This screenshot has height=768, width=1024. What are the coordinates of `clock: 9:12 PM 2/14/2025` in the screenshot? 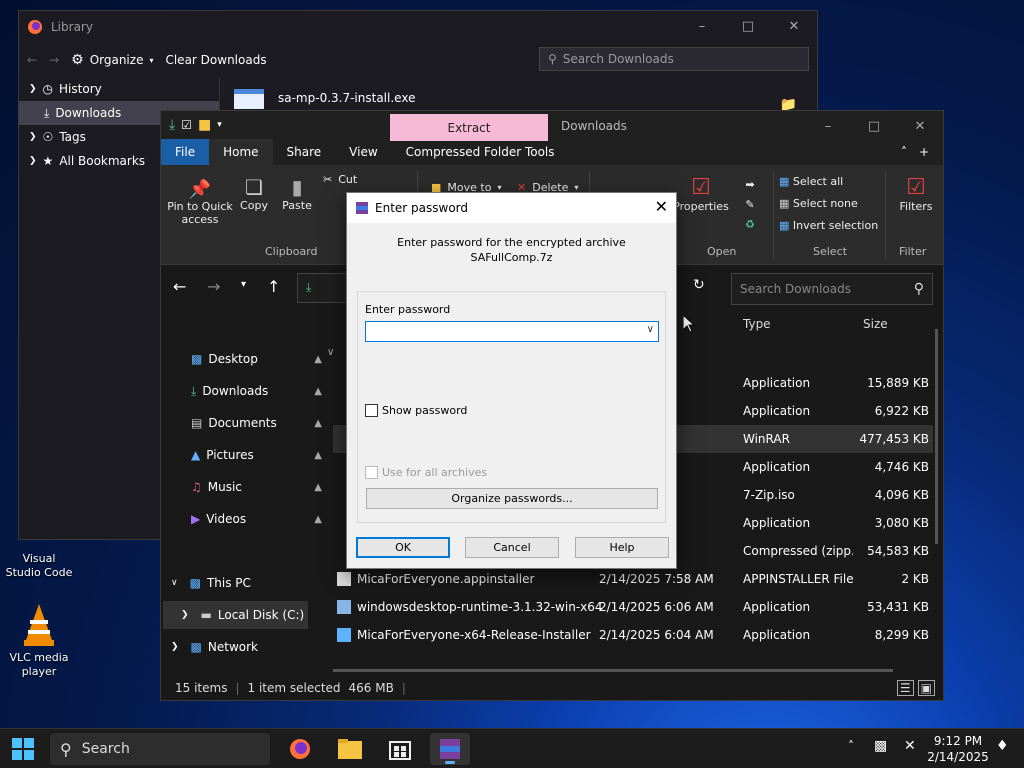 It's located at (958, 749).